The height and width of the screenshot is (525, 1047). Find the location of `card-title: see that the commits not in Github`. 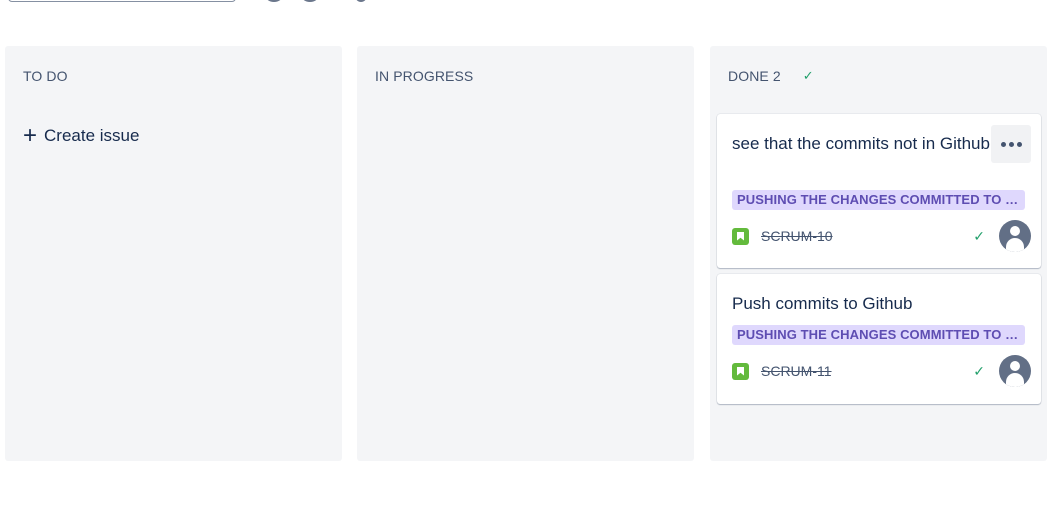

card-title: see that the commits not in Github is located at coordinates (861, 143).